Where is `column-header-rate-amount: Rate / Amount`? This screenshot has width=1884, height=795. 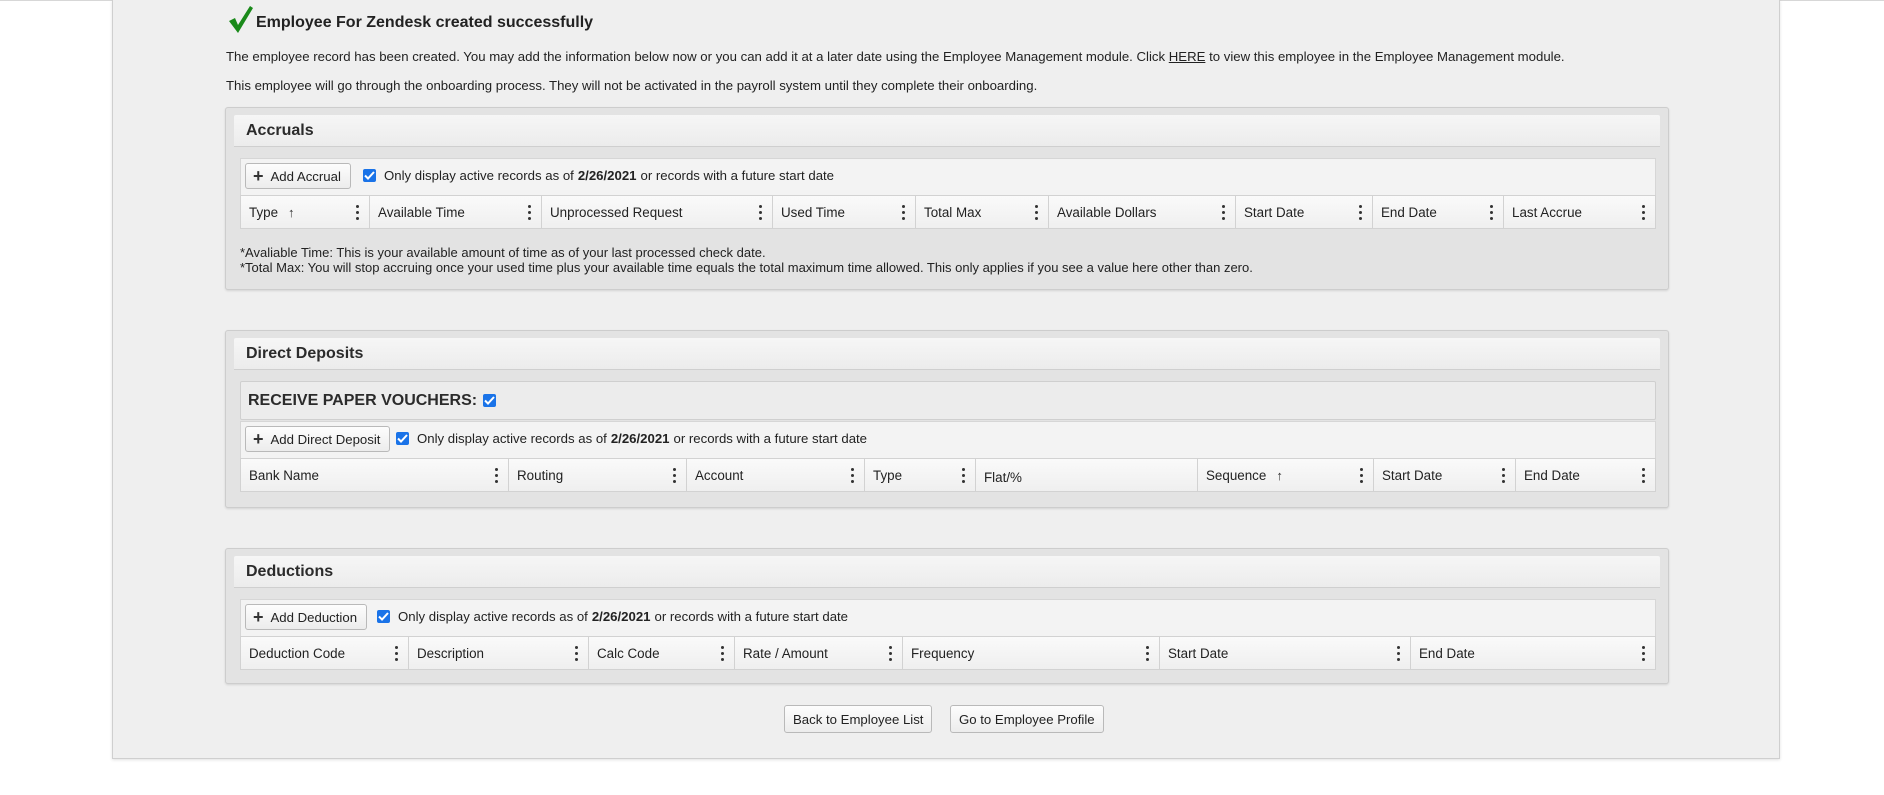
column-header-rate-amount: Rate / Amount is located at coordinates (819, 653).